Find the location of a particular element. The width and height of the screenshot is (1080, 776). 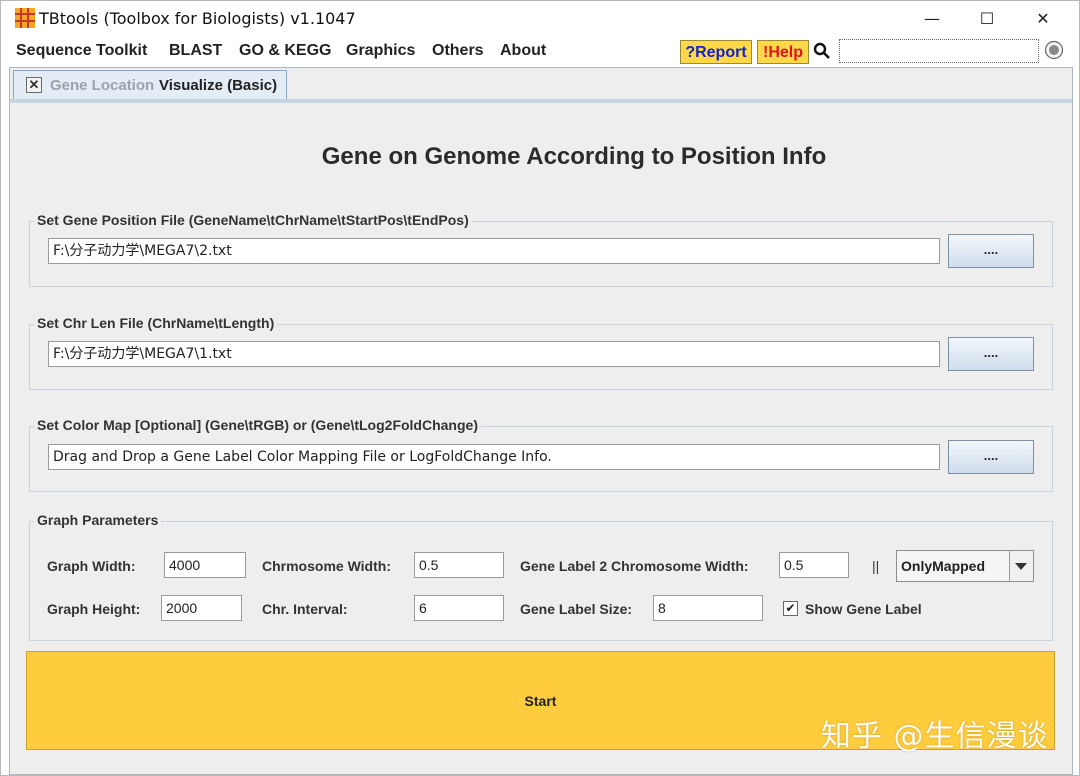

chr-interval-input: 6 is located at coordinates (459, 608).